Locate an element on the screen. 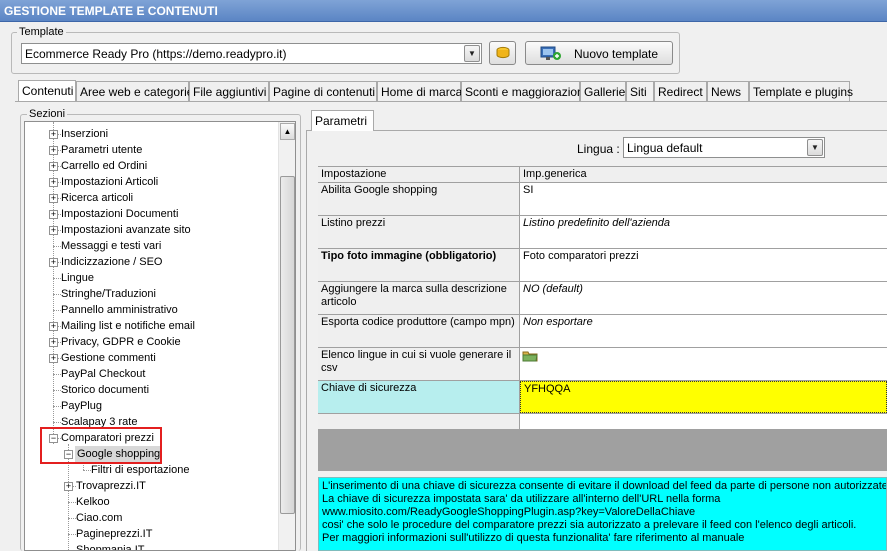 The height and width of the screenshot is (551, 887). tab-aree-web: Aree web e categorie is located at coordinates (134, 91).